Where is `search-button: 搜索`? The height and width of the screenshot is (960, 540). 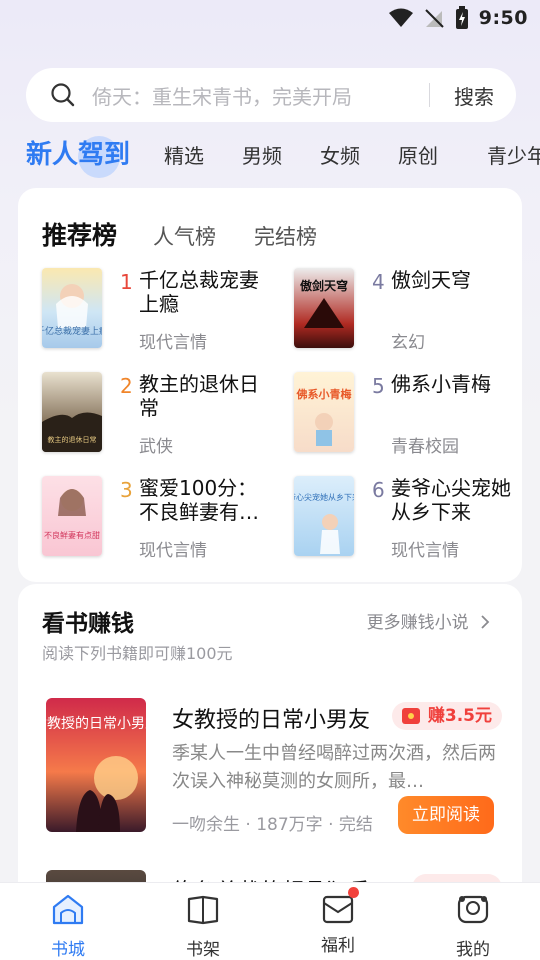 search-button: 搜索 is located at coordinates (474, 95).